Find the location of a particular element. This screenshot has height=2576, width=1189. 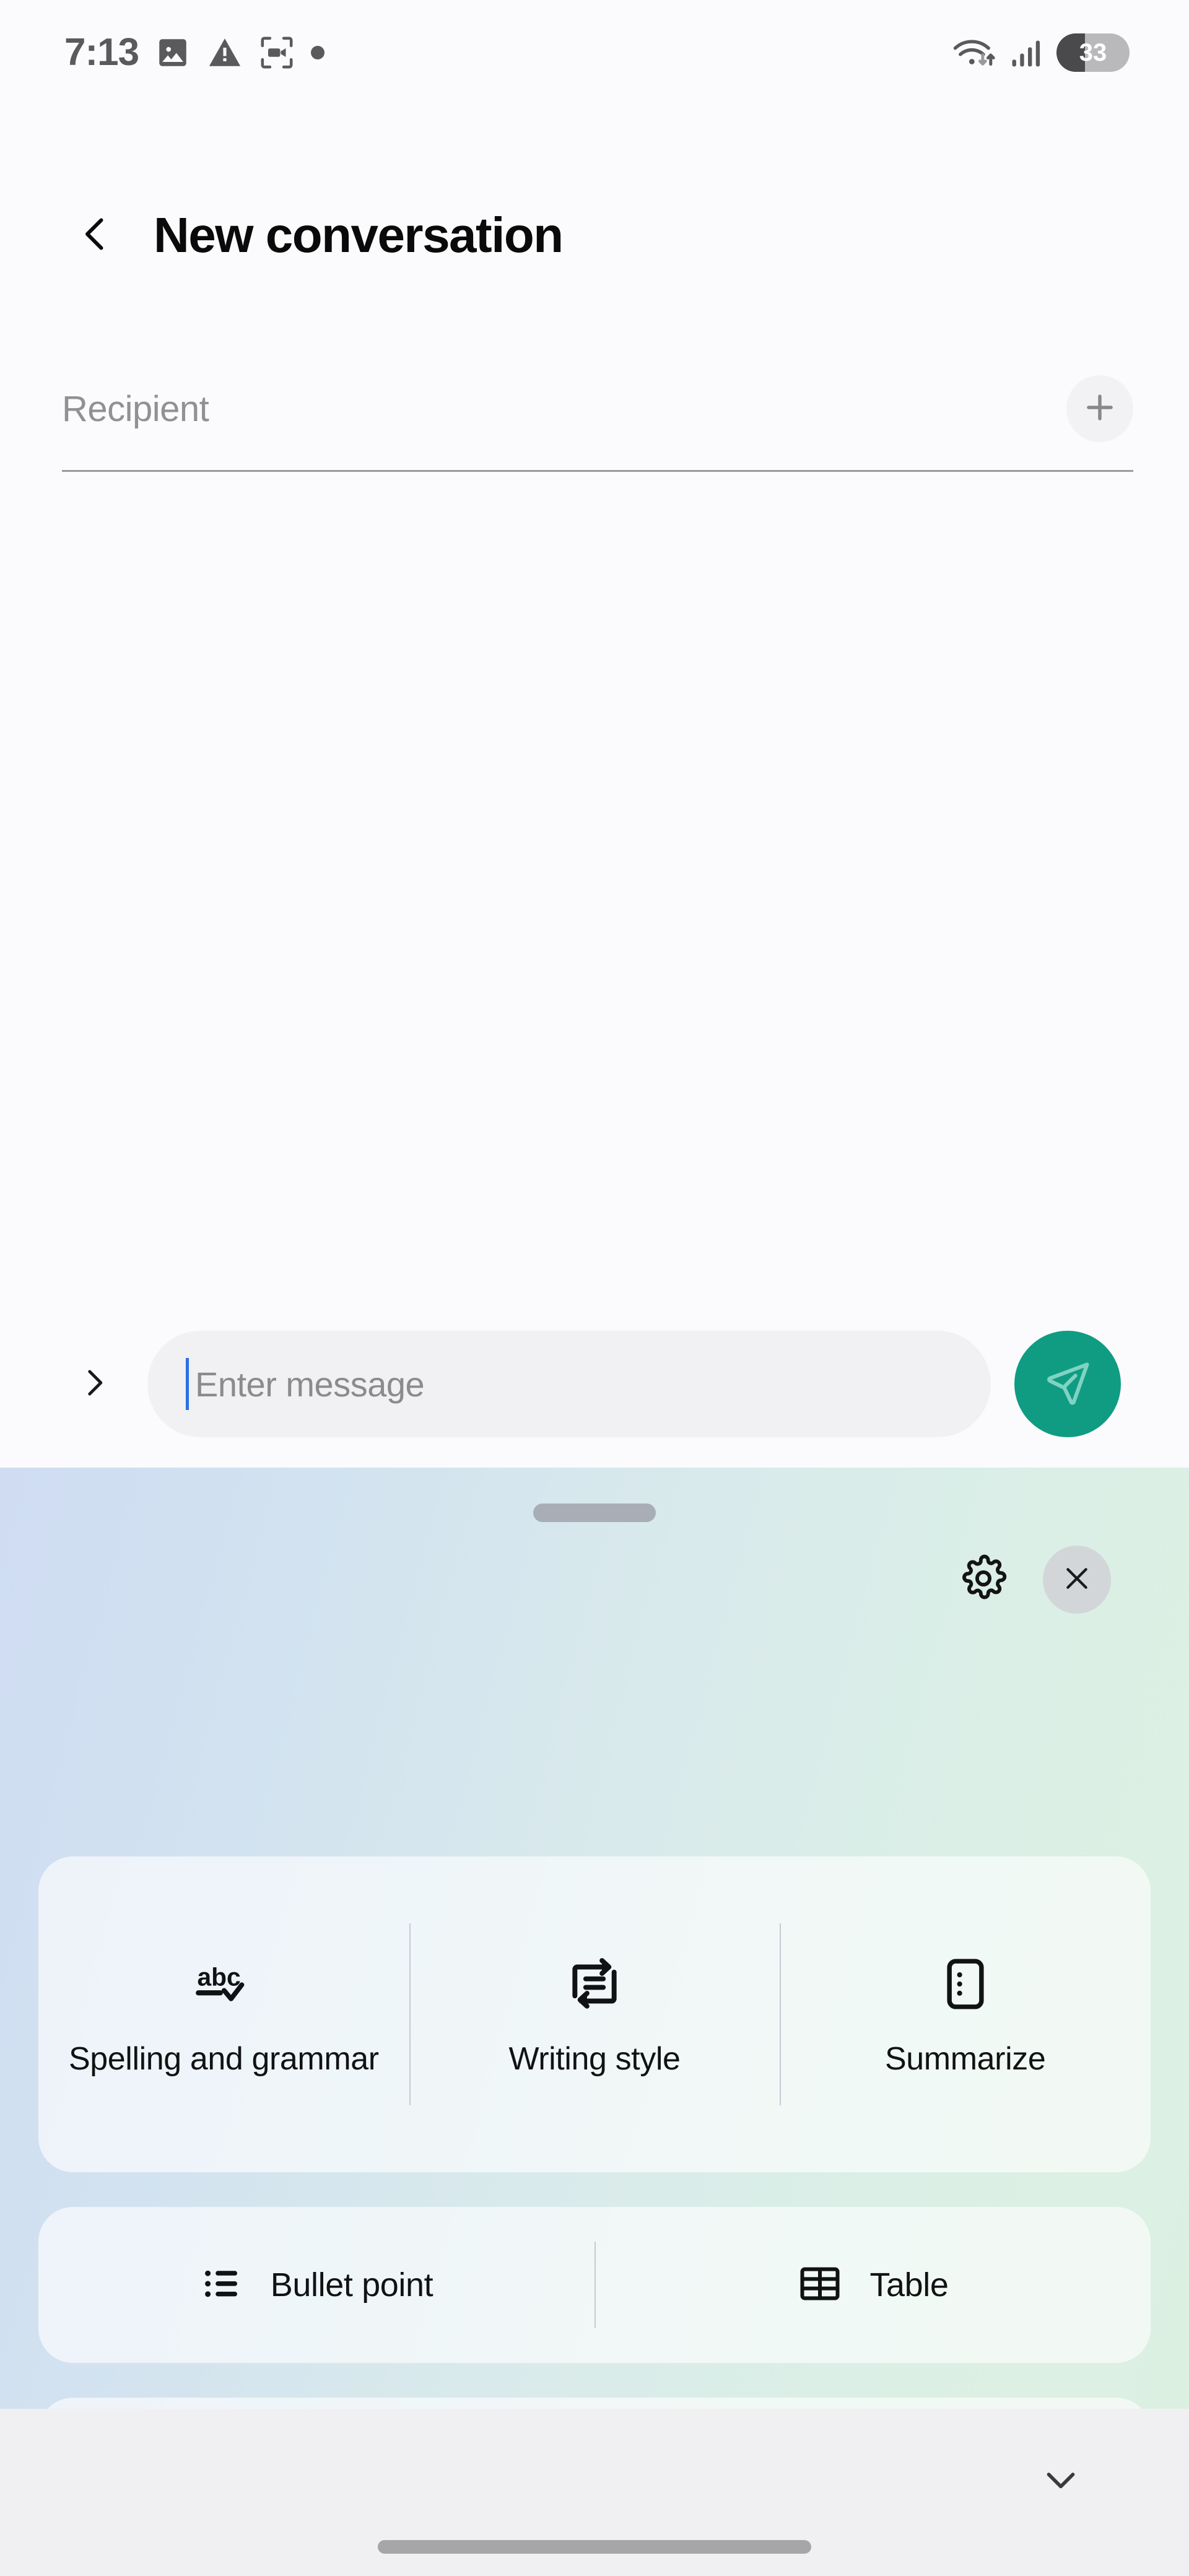

table-grid-icon is located at coordinates (819, 2285).